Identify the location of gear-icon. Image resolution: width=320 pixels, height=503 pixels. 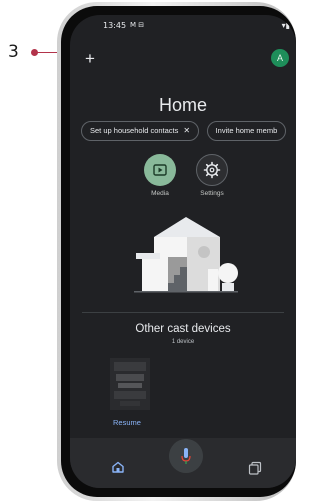
(212, 170).